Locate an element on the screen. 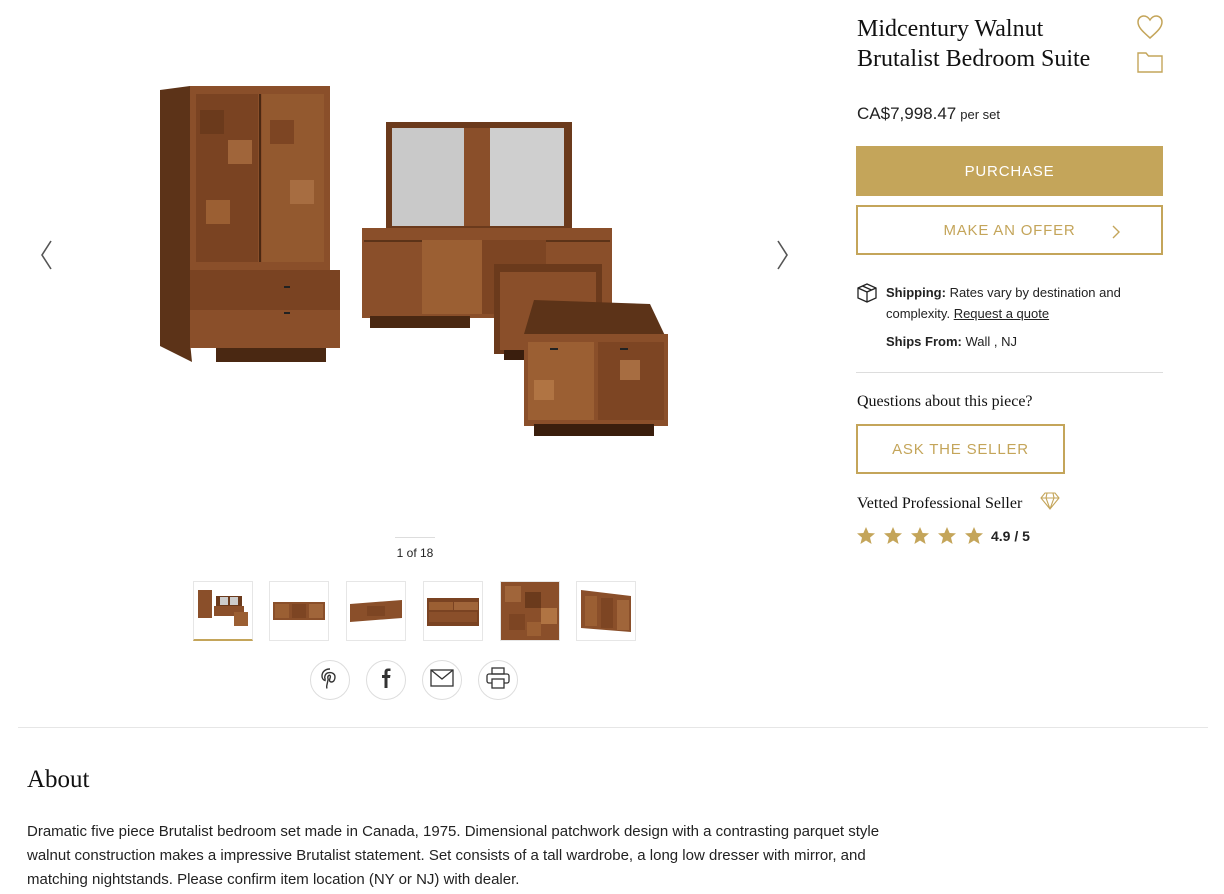 This screenshot has width=1224, height=894. image-counter: 1 of 18 is located at coordinates (415, 553).